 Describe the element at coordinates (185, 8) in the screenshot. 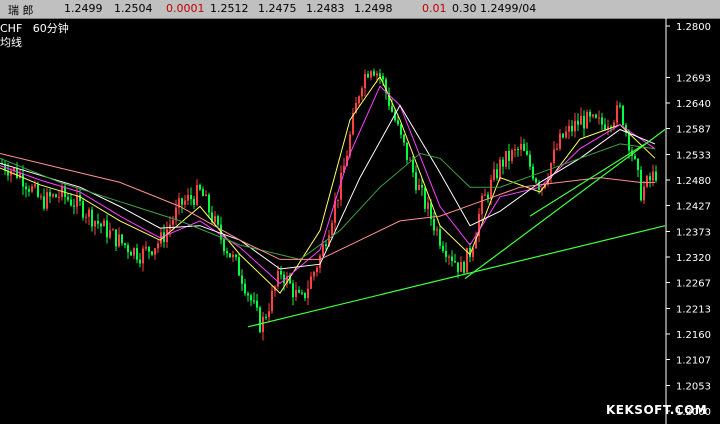

I see `quote-change: 0.0001` at that location.